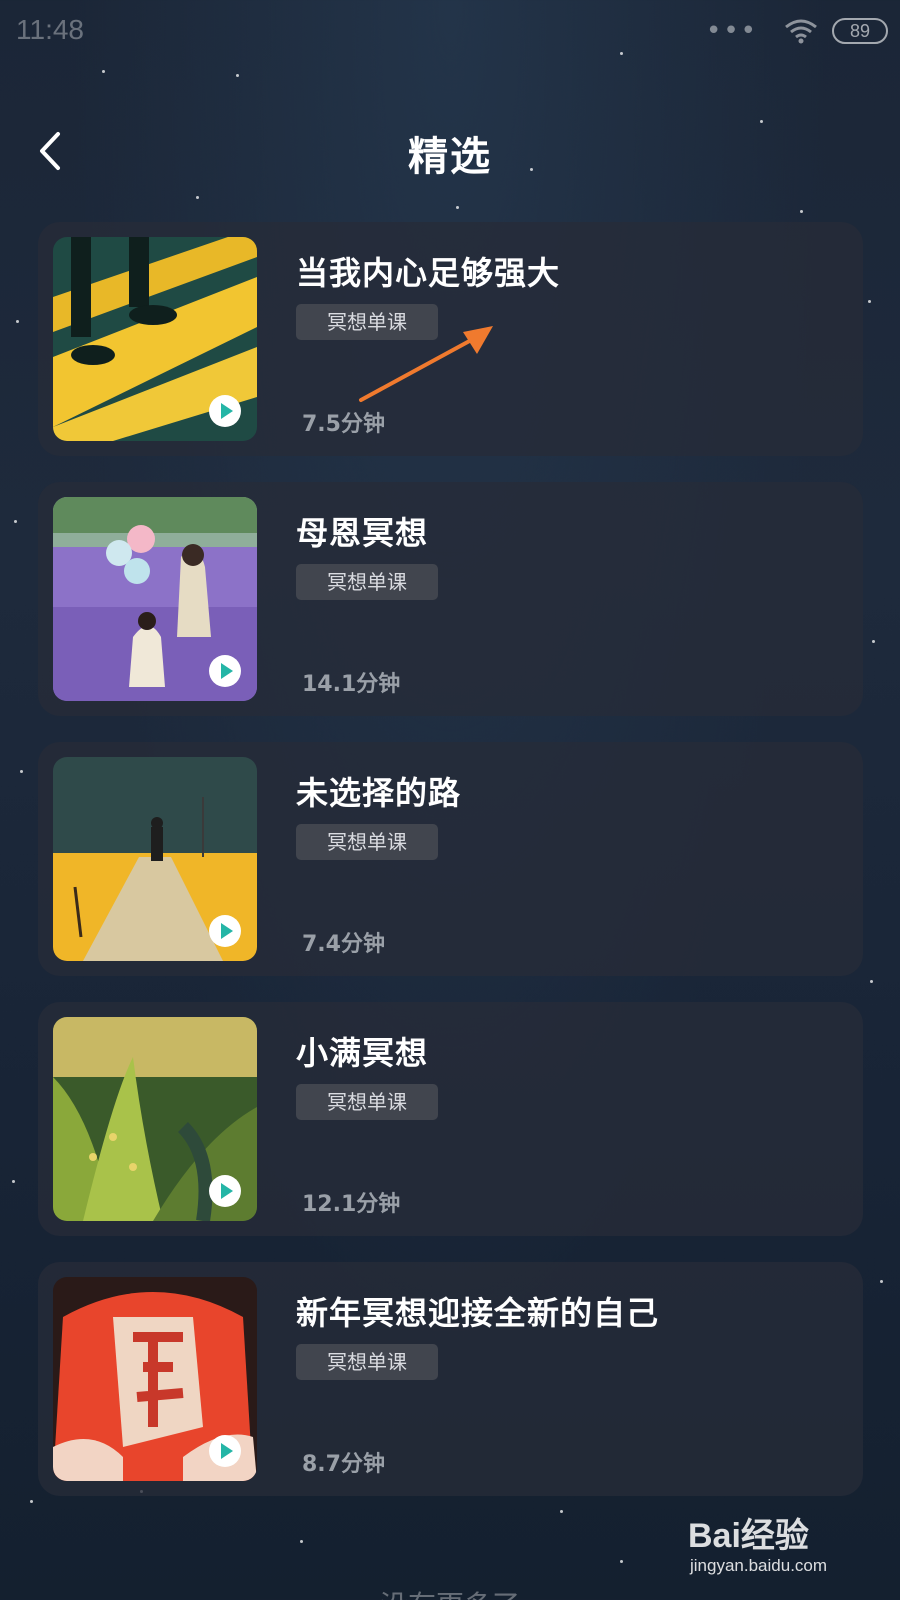  Describe the element at coordinates (379, 793) in the screenshot. I see `course-title: 未选择的路` at that location.